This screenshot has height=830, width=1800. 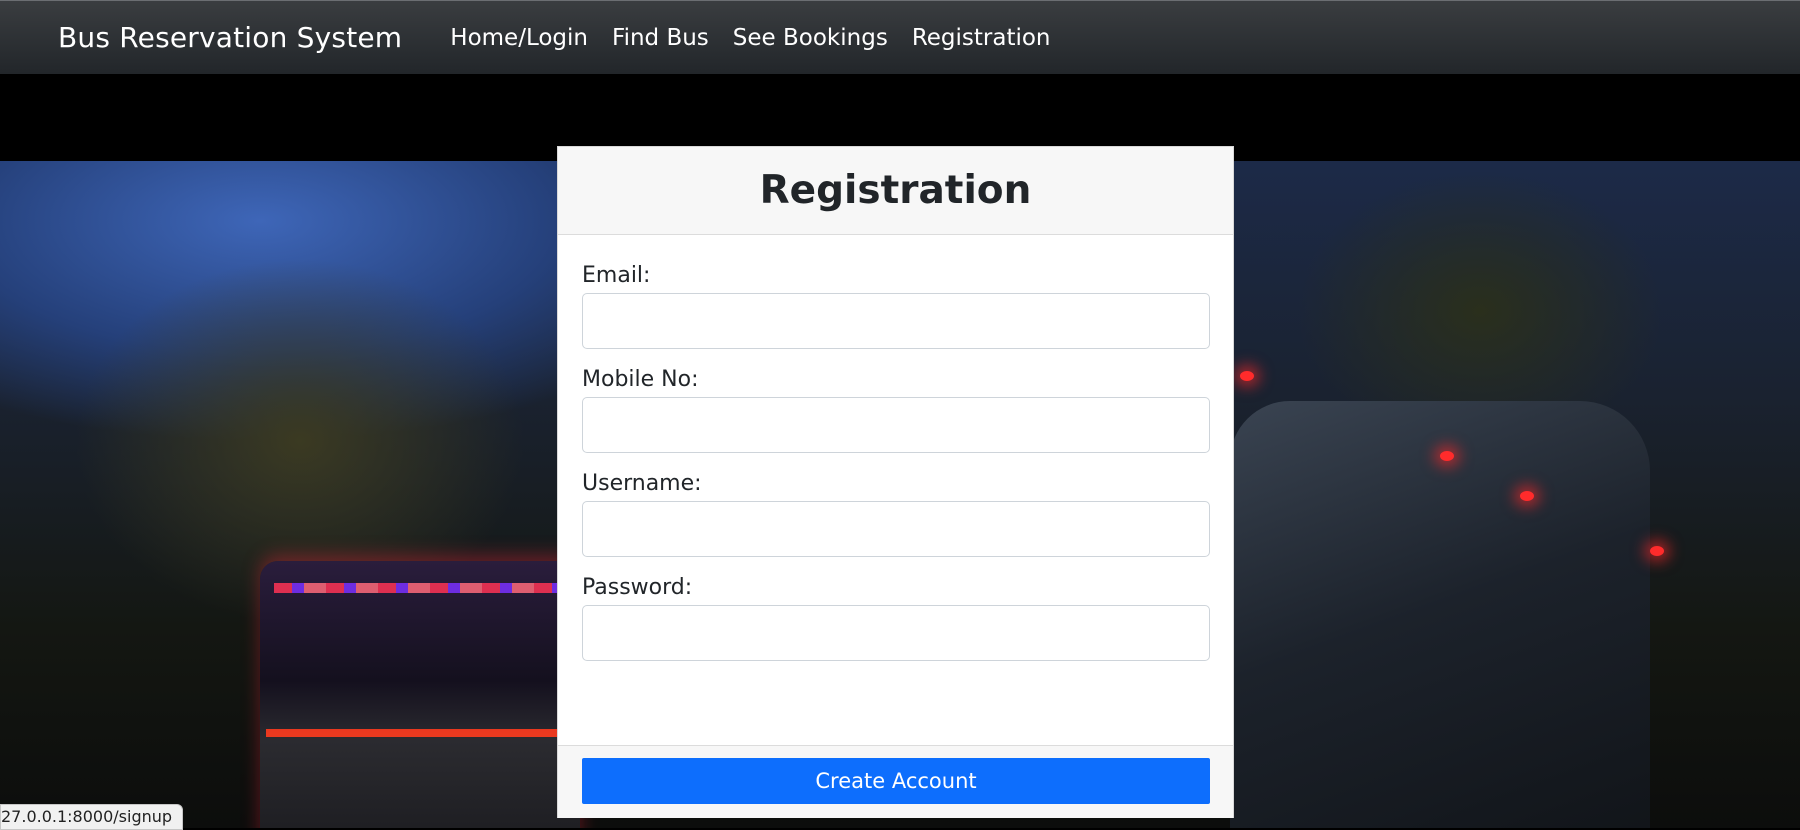 I want to click on bus-image-right, so click(x=1440, y=614).